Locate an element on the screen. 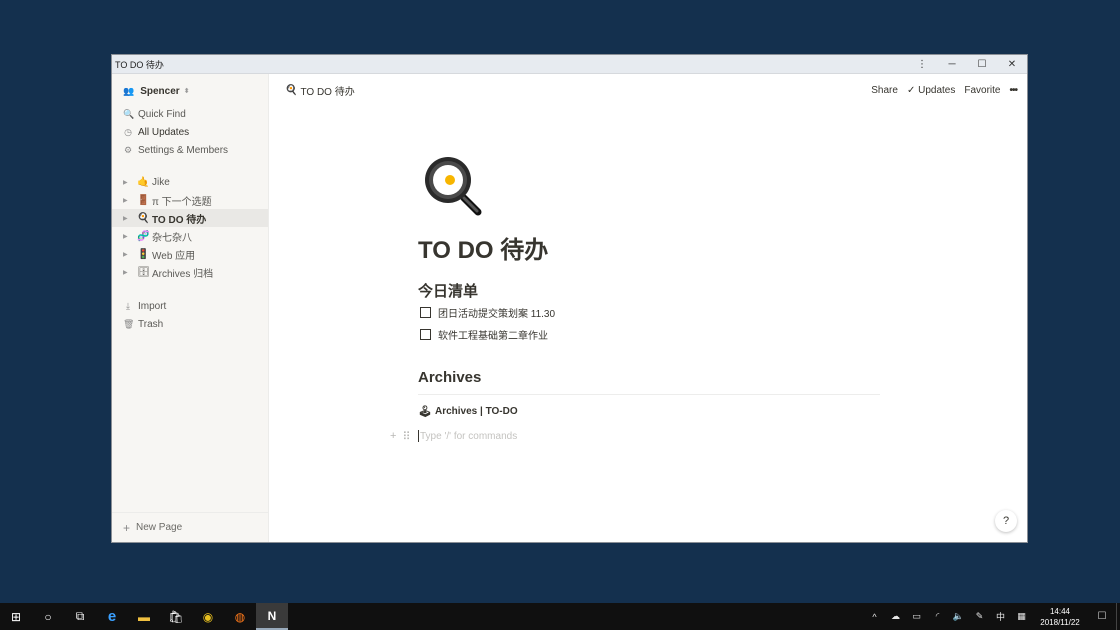 Image resolution: width=1120 pixels, height=630 pixels. text-caret is located at coordinates (418, 436).